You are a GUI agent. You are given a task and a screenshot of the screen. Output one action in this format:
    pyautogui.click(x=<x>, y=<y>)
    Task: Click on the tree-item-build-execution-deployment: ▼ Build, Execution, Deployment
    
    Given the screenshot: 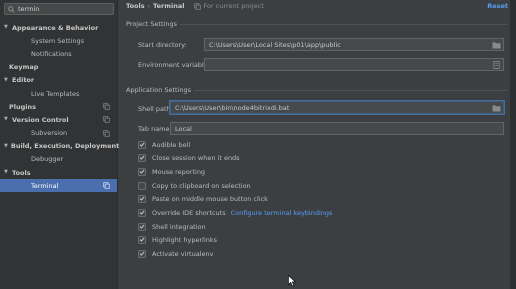 What is the action you would take?
    pyautogui.click(x=60, y=146)
    